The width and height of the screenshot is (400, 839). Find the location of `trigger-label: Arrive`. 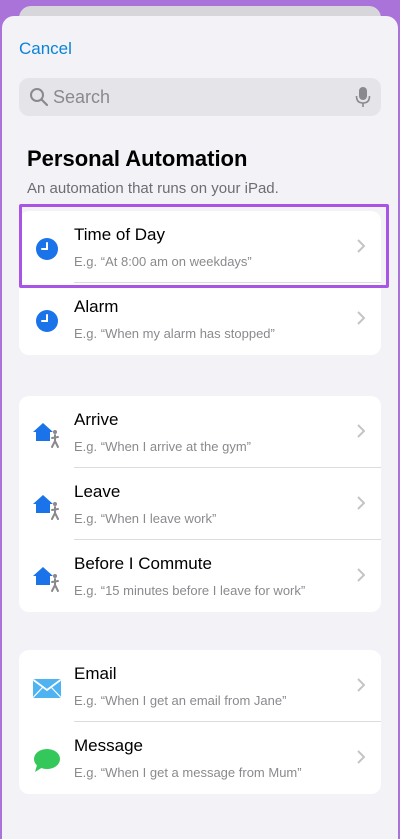

trigger-label: Arrive is located at coordinates (96, 419).